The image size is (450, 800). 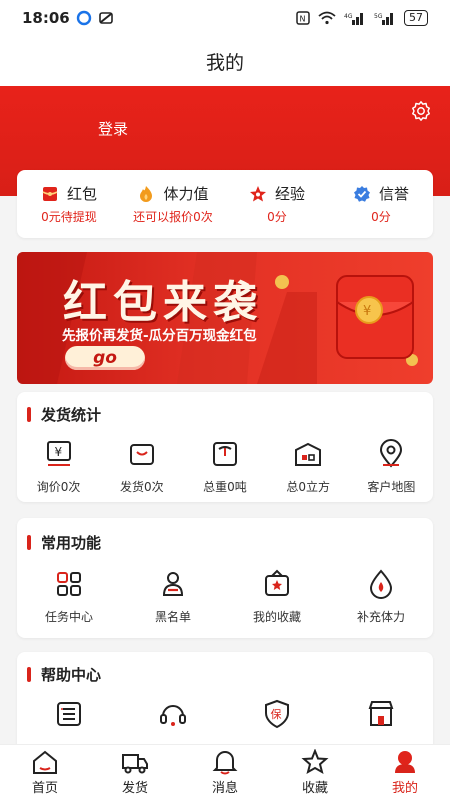 I want to click on task-center-item: 任务中心, so click(x=69, y=596).